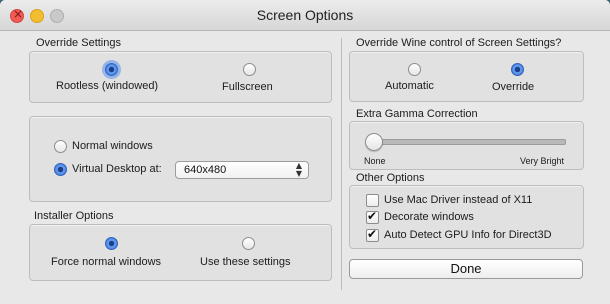 This screenshot has height=304, width=610. Describe the element at coordinates (180, 252) in the screenshot. I see `installer-options-group: Force normal windows Use these settings` at that location.